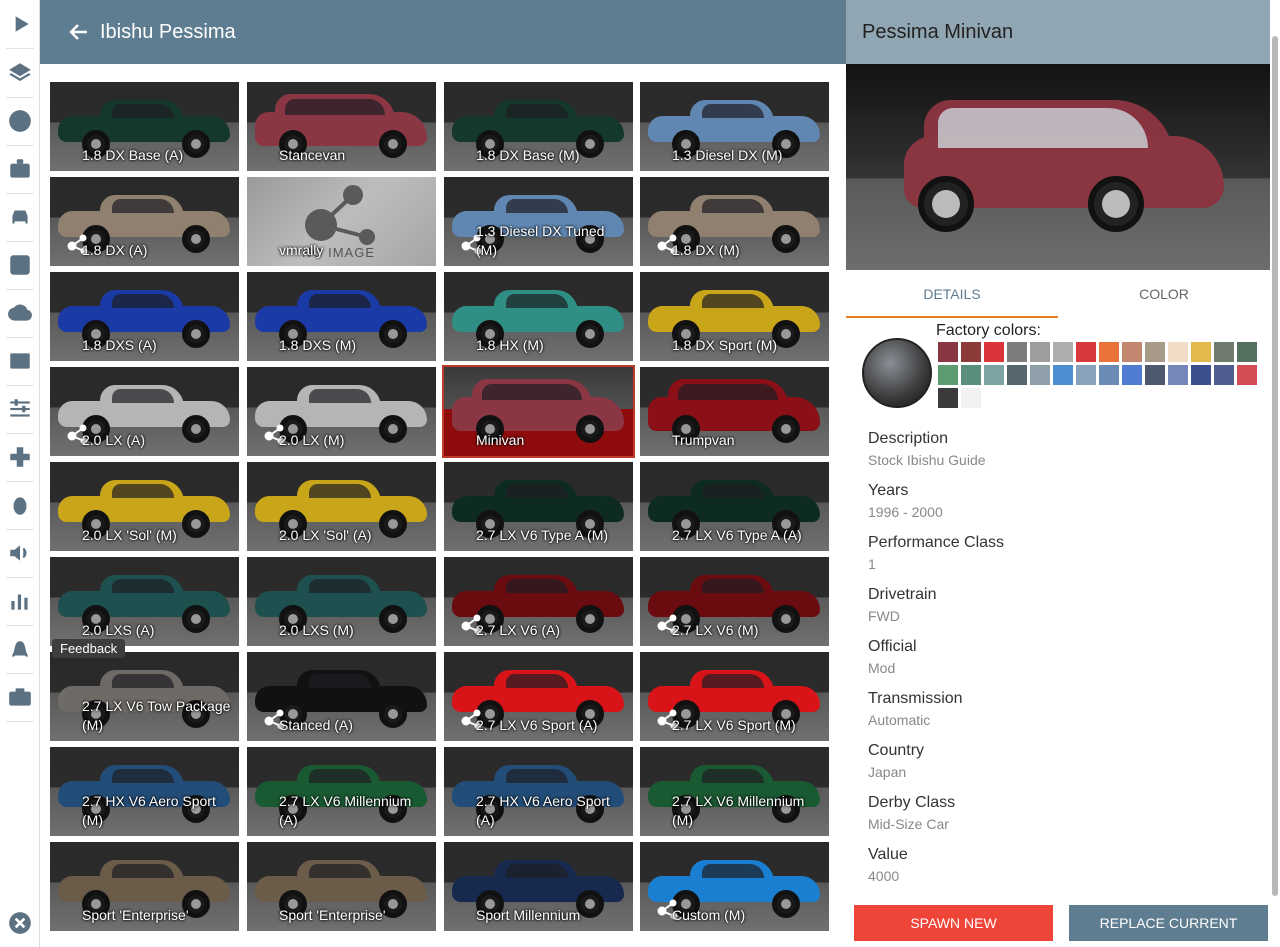 Image resolution: width=1280 pixels, height=947 pixels. I want to click on tab-color: COLOR, so click(1164, 294).